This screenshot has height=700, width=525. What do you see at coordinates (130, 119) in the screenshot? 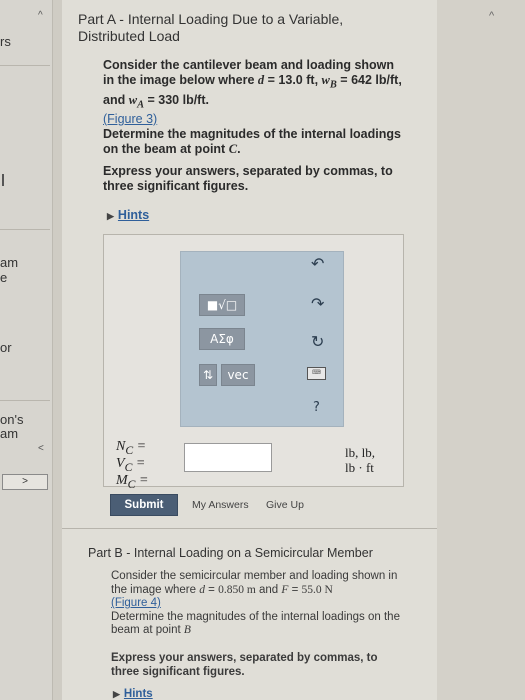
I see `figure-3-link: (Figure 3)` at bounding box center [130, 119].